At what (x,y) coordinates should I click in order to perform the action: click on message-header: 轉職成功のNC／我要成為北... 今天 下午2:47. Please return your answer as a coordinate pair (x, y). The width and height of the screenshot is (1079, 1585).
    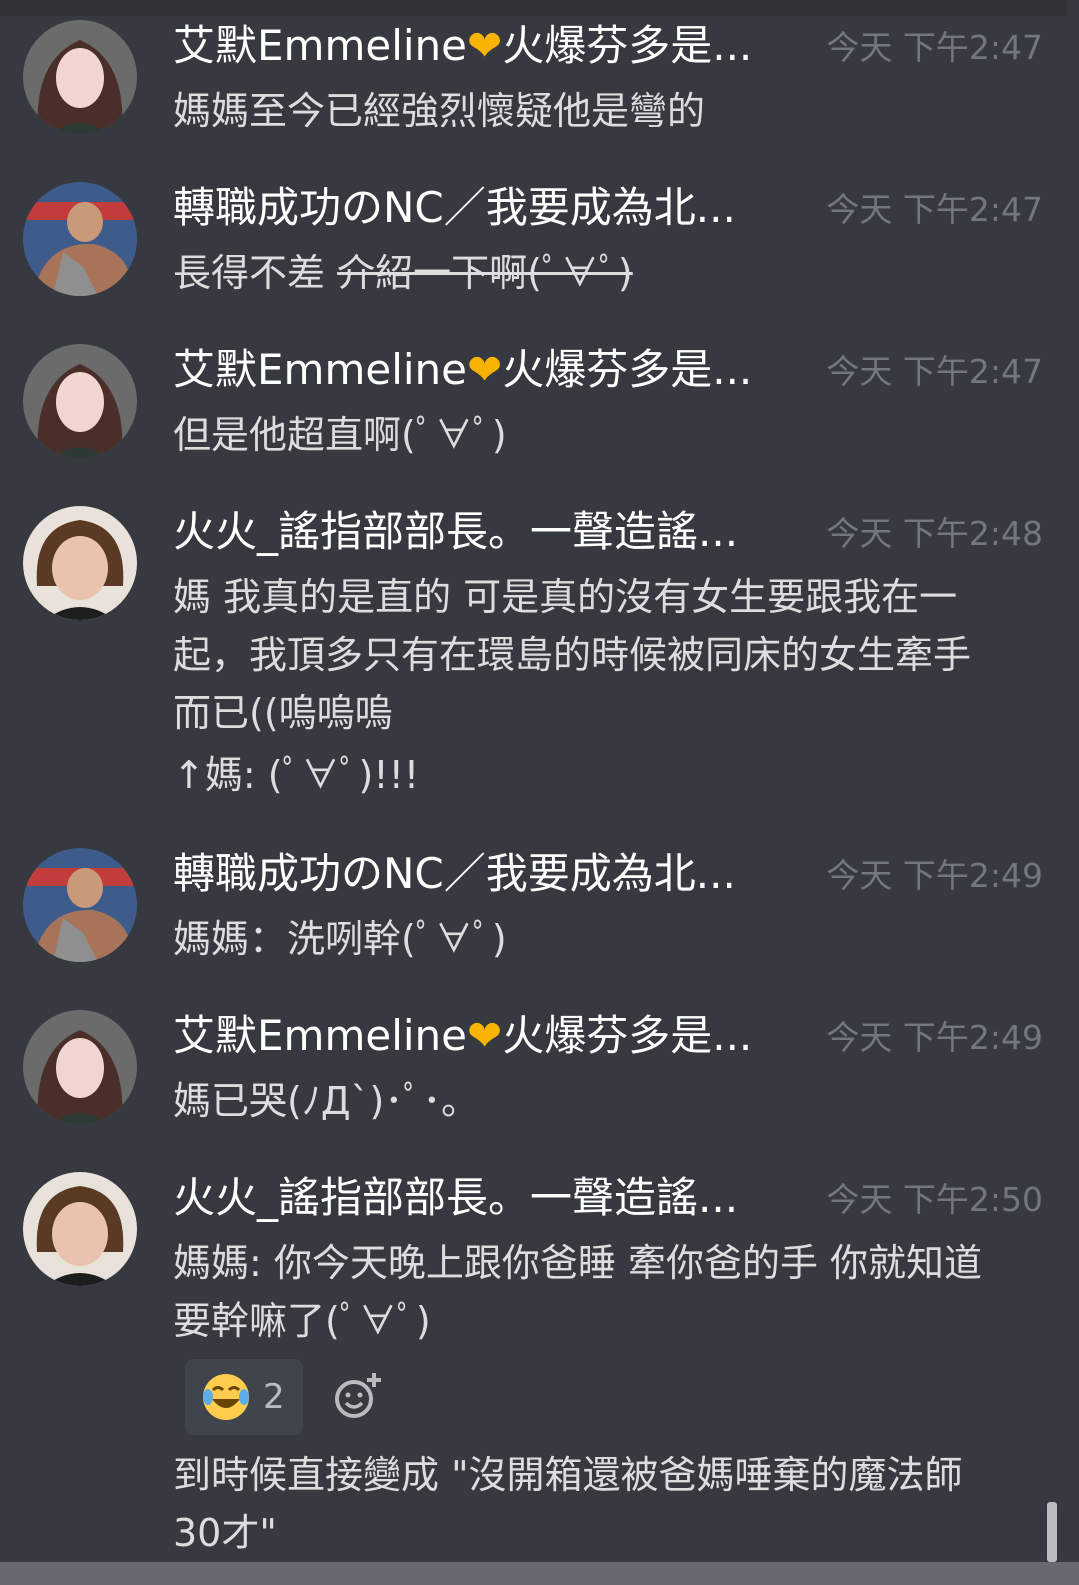
    Looking at the image, I should click on (608, 208).